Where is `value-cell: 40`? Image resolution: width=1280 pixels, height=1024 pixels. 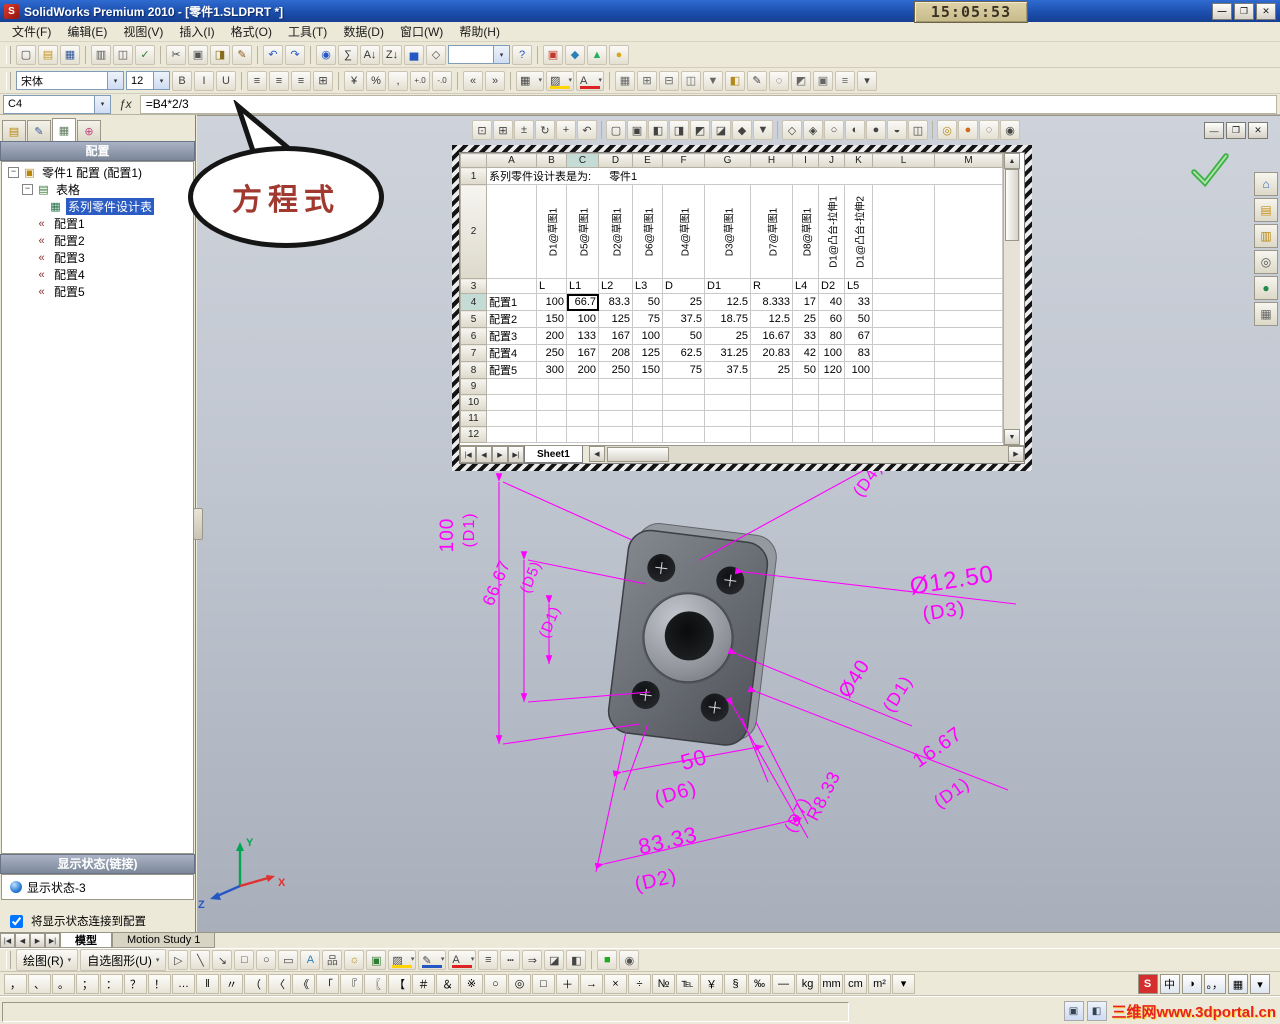
value-cell: 40 is located at coordinates (831, 302).